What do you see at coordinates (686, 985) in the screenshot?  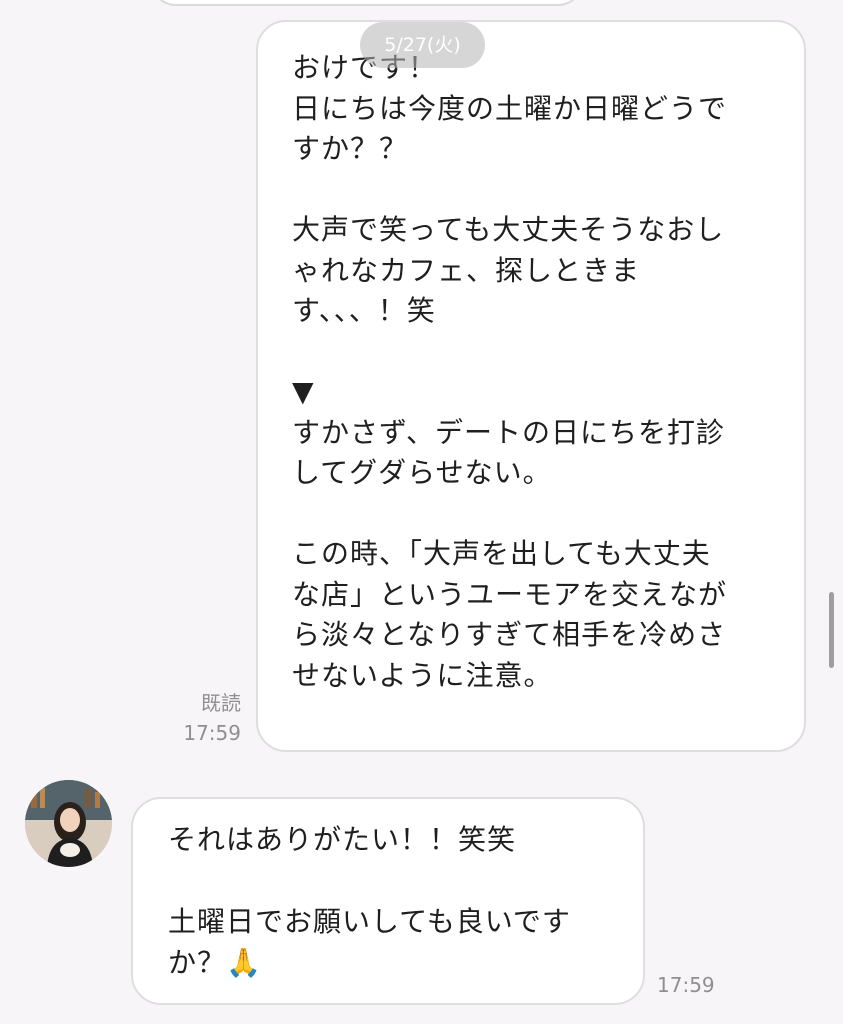 I see `incoming-timestamp: 17:59` at bounding box center [686, 985].